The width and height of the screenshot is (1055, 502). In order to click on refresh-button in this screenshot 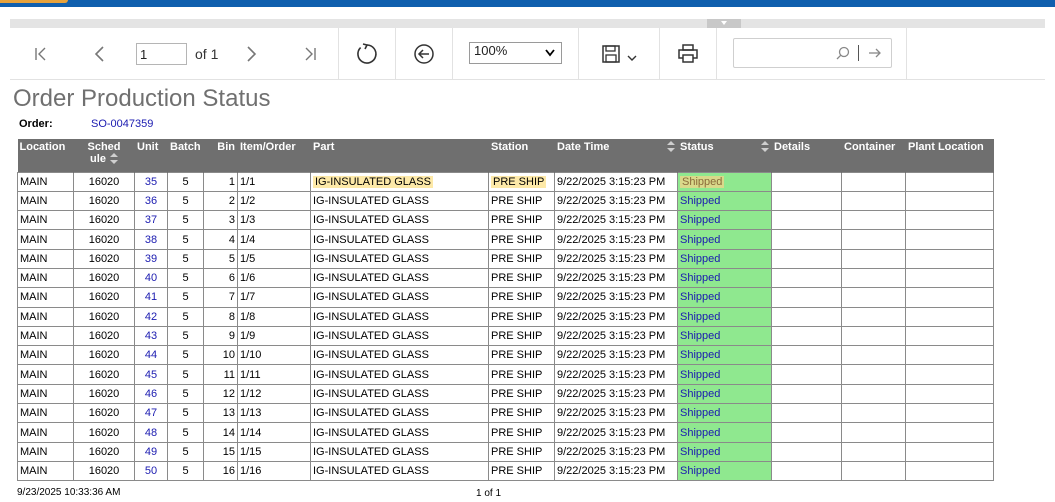, I will do `click(367, 54)`.